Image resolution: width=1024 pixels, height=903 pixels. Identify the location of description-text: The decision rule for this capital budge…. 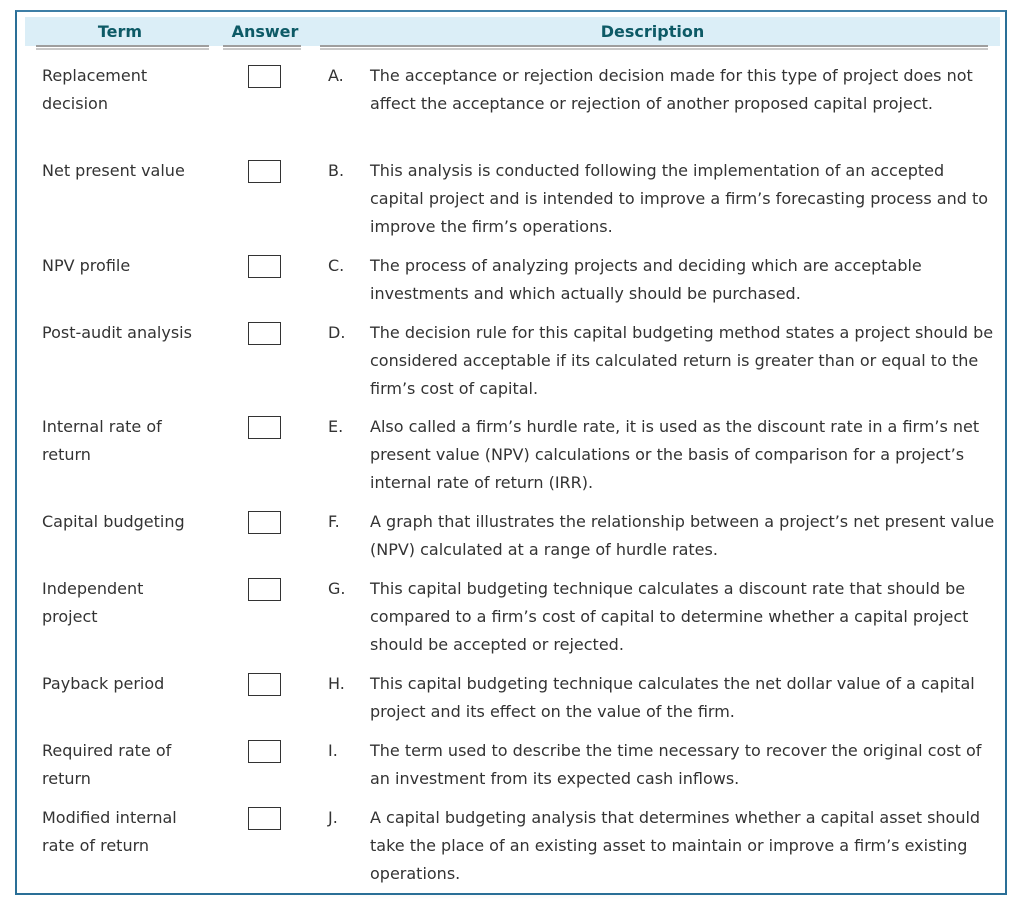
(682, 360).